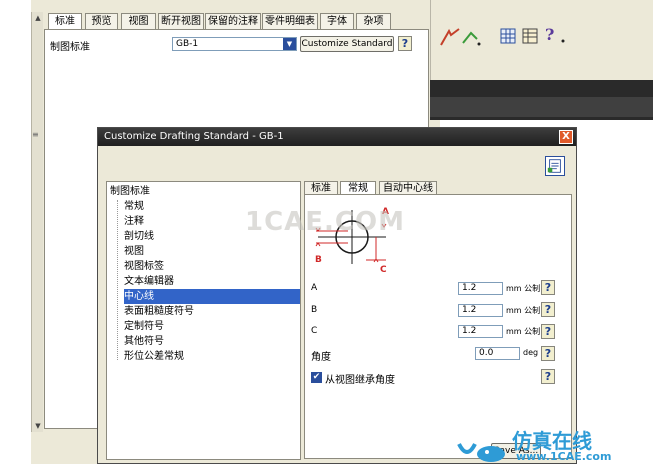 The height and width of the screenshot is (464, 653). Describe the element at coordinates (130, 191) in the screenshot. I see `tree-root: 制图标准` at that location.